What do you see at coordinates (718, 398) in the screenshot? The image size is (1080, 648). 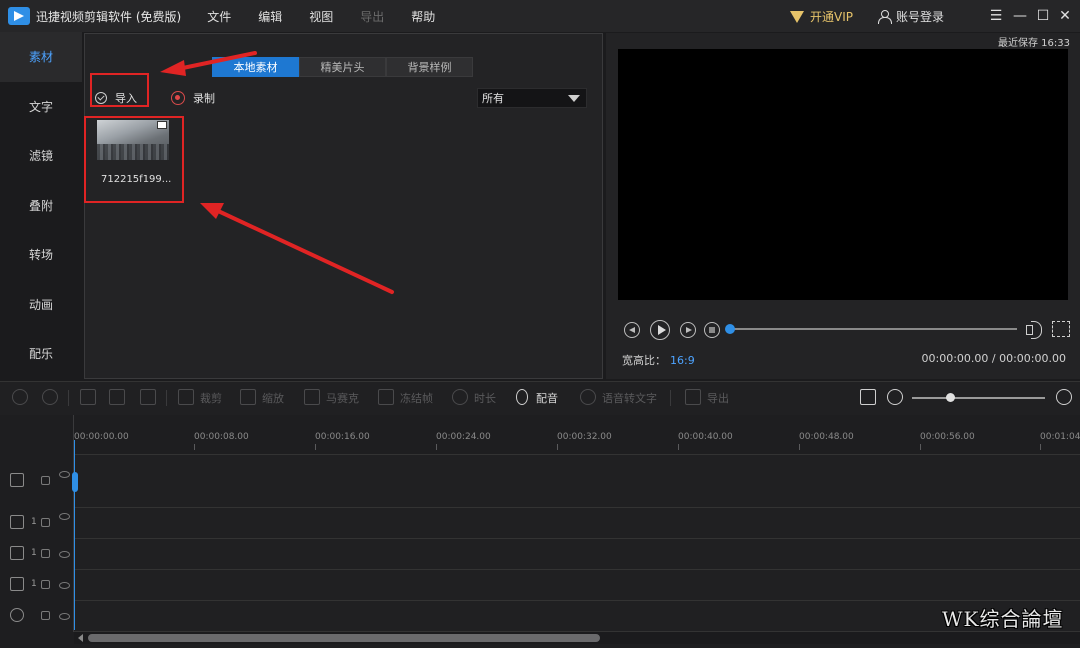 I see `export-label: 导出` at bounding box center [718, 398].